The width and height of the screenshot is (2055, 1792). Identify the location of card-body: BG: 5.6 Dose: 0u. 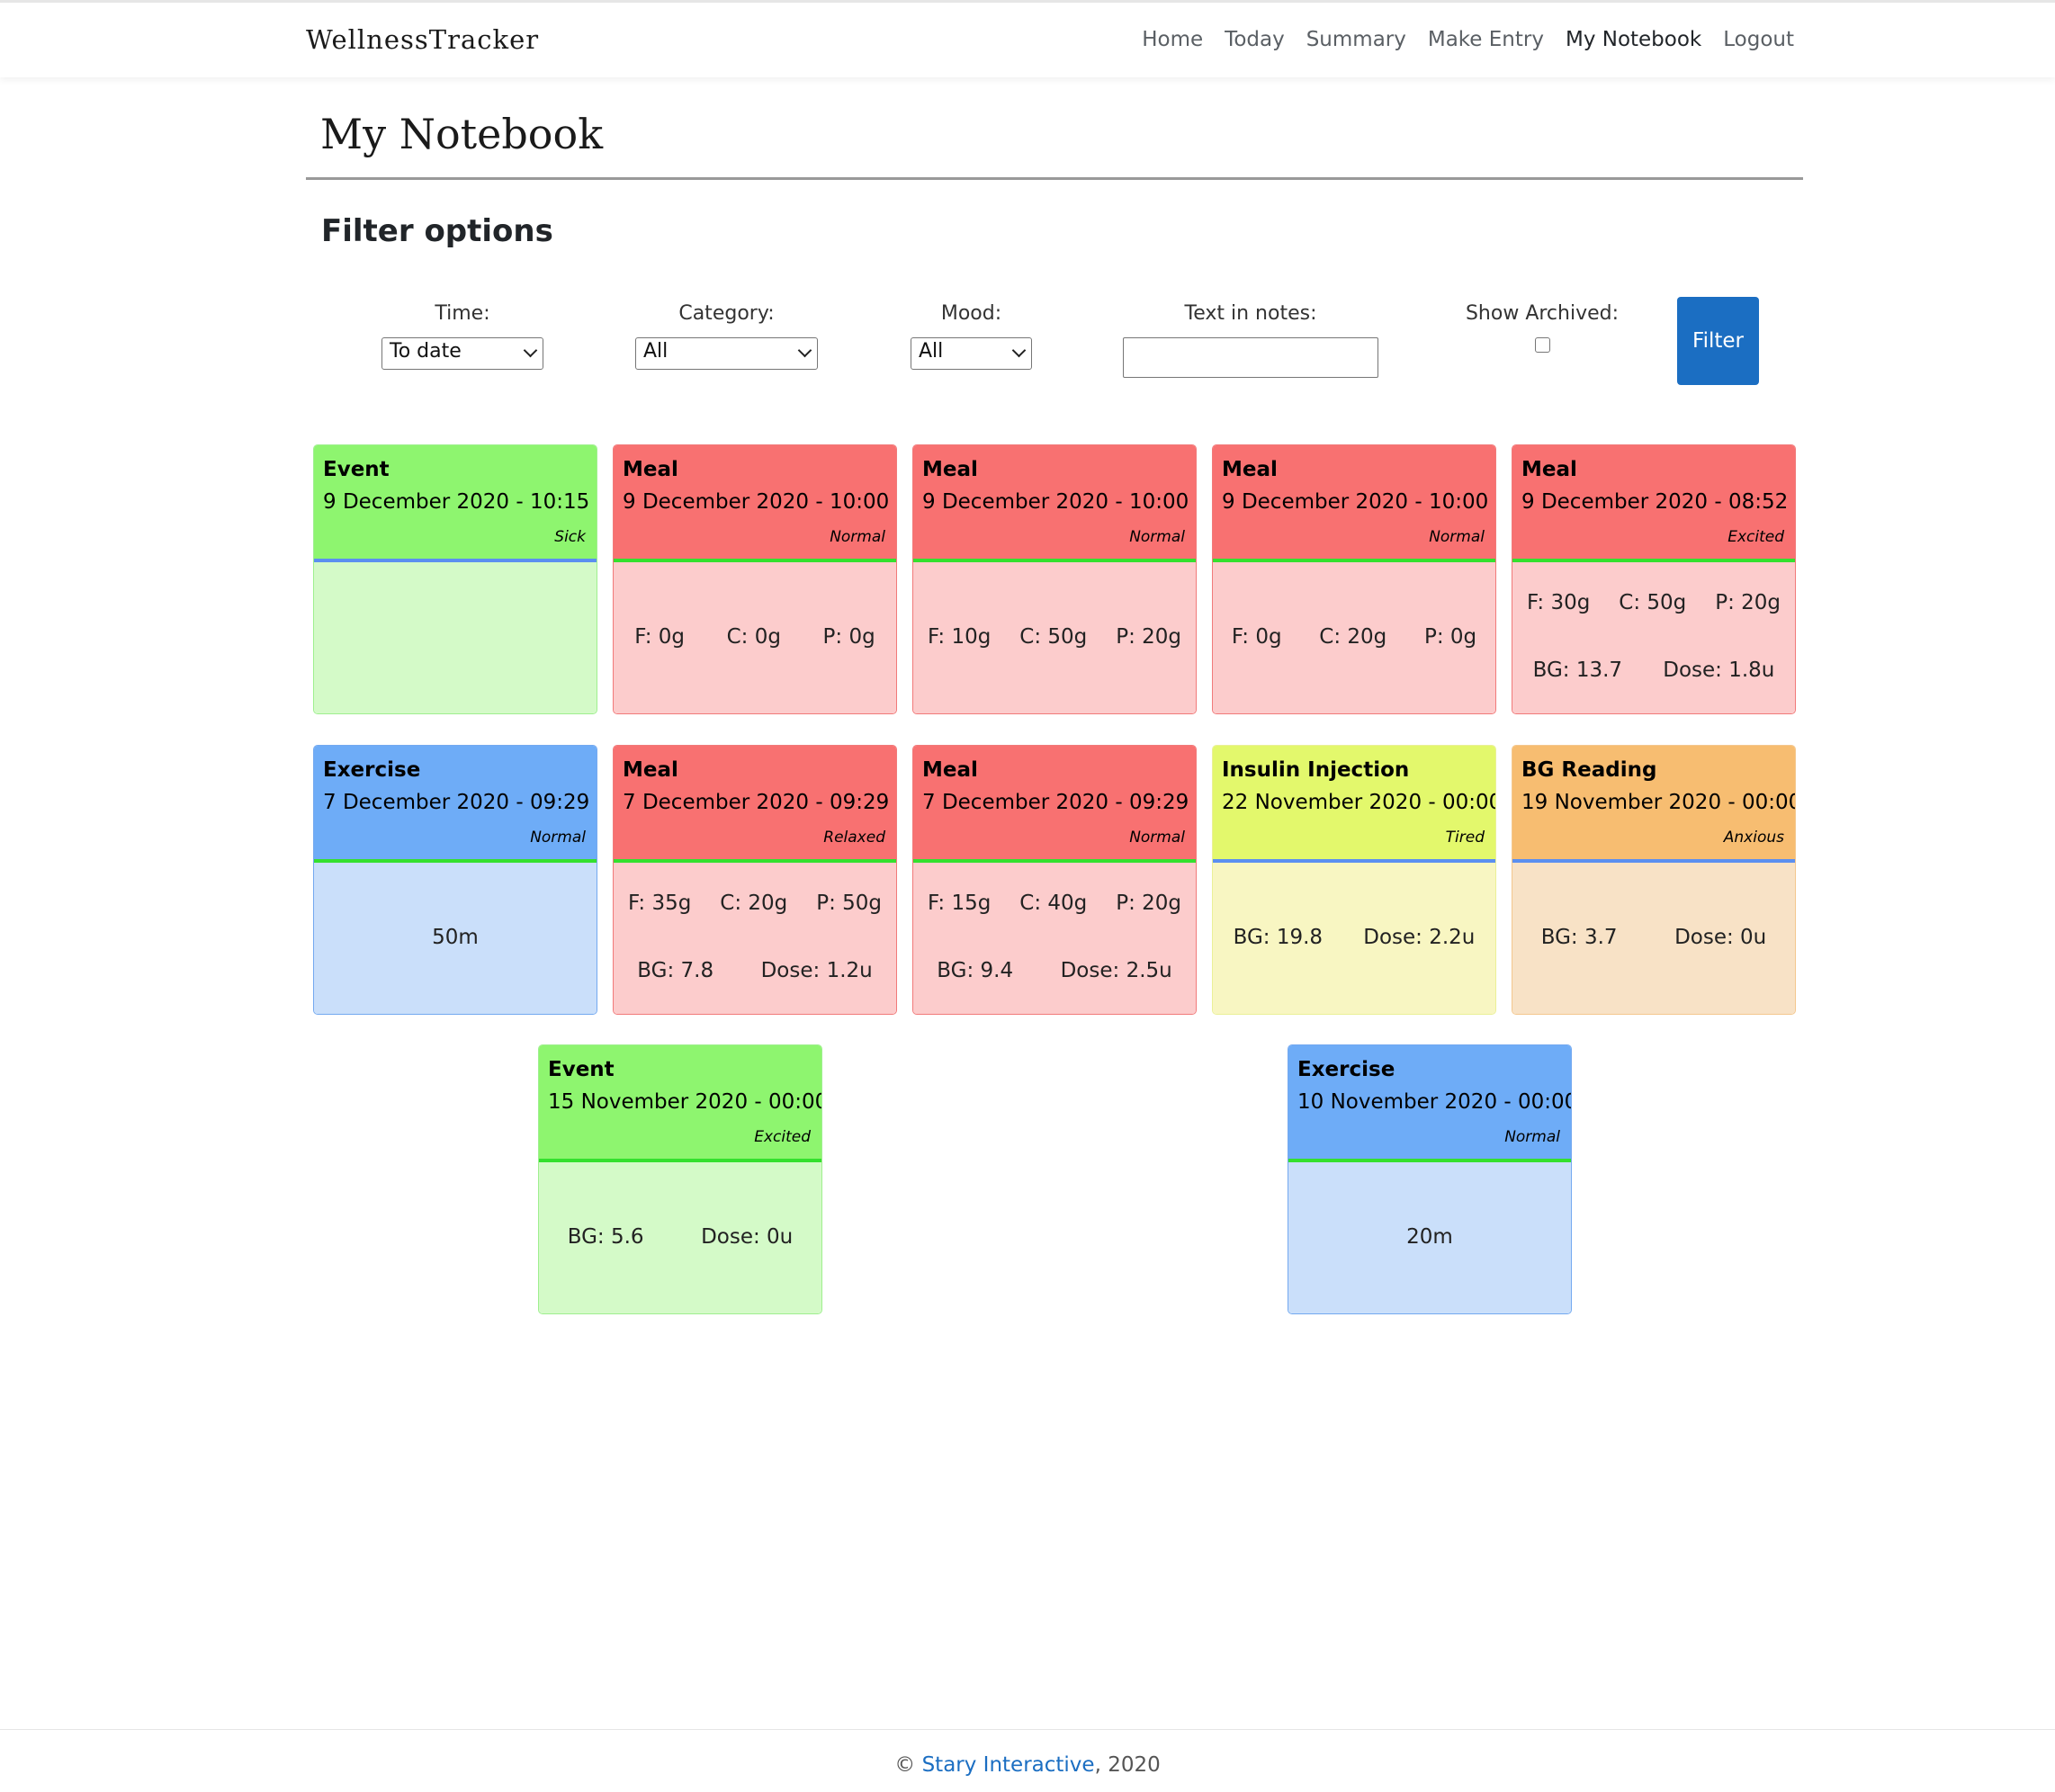
(680, 1237).